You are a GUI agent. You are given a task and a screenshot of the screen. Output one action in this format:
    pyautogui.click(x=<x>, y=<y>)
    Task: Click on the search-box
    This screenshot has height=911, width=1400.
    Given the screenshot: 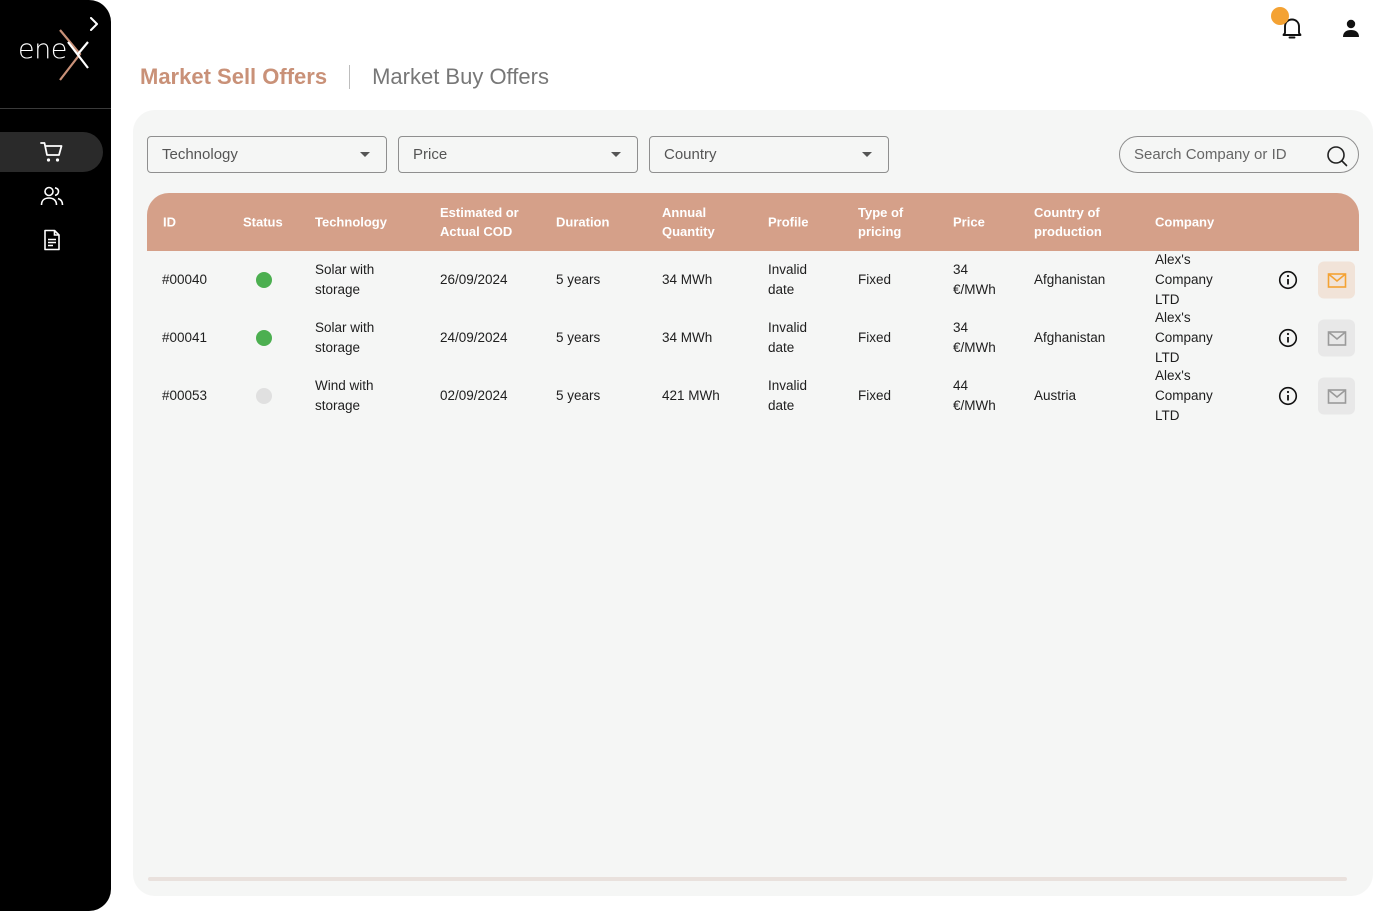 What is the action you would take?
    pyautogui.click(x=1239, y=154)
    